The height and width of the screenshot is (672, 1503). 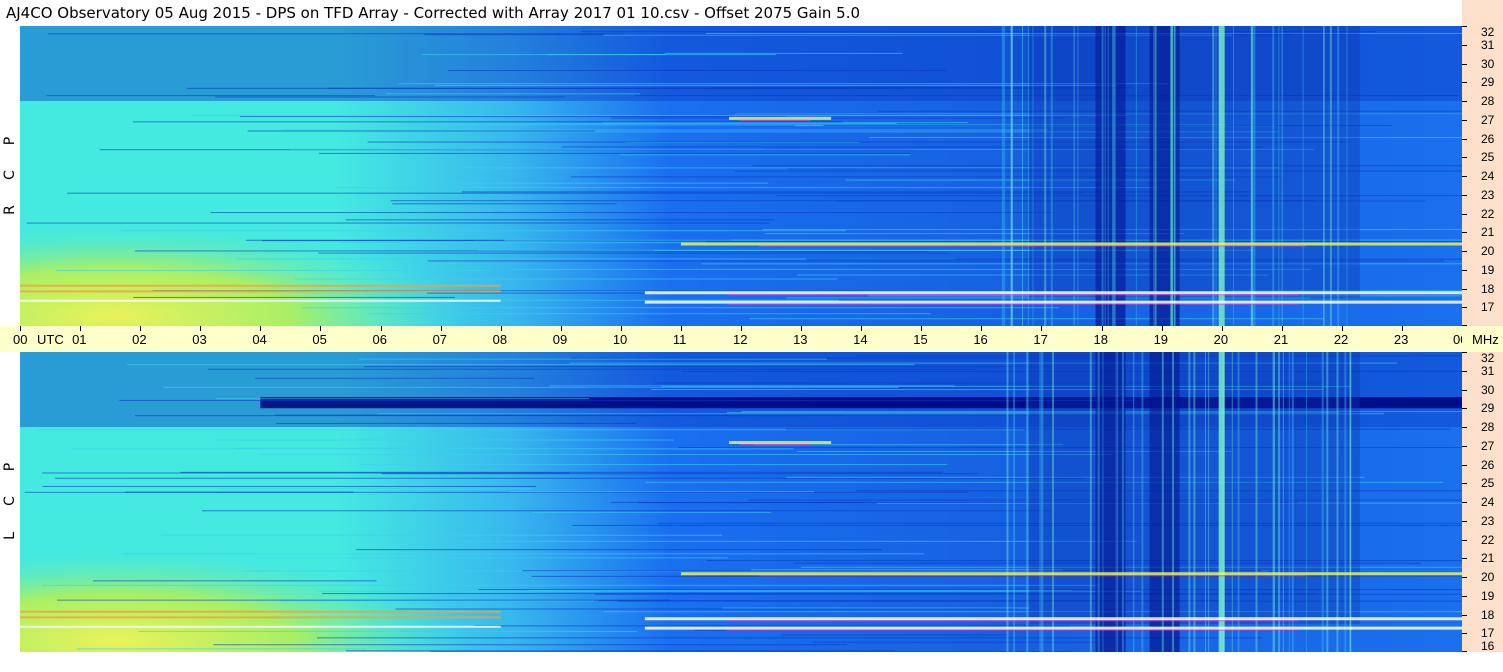 I want to click on frequency-tick-label: 21, so click(x=1488, y=232).